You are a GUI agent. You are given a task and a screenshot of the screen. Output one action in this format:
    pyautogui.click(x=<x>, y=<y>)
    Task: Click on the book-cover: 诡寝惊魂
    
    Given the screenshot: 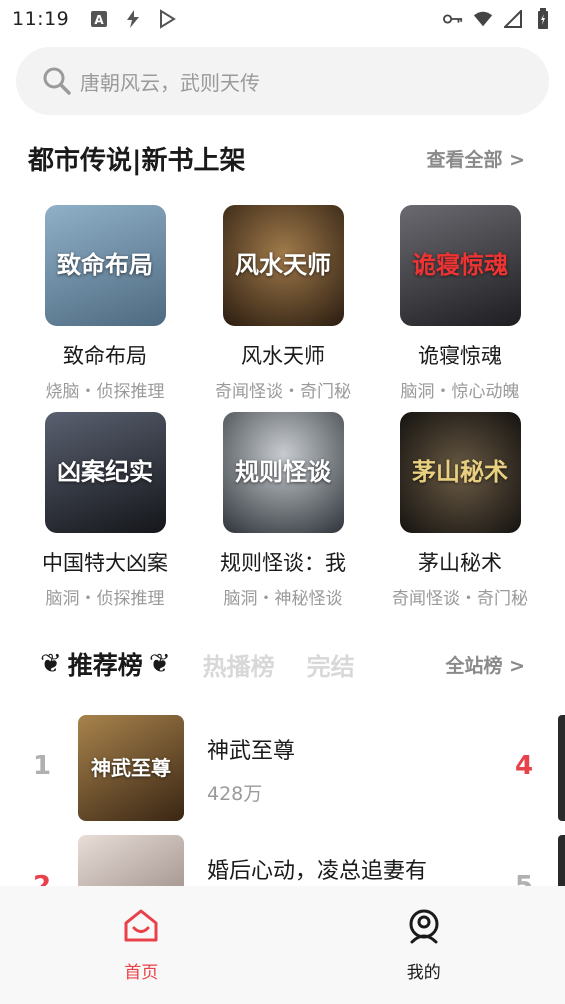 What is the action you would take?
    pyautogui.click(x=460, y=265)
    